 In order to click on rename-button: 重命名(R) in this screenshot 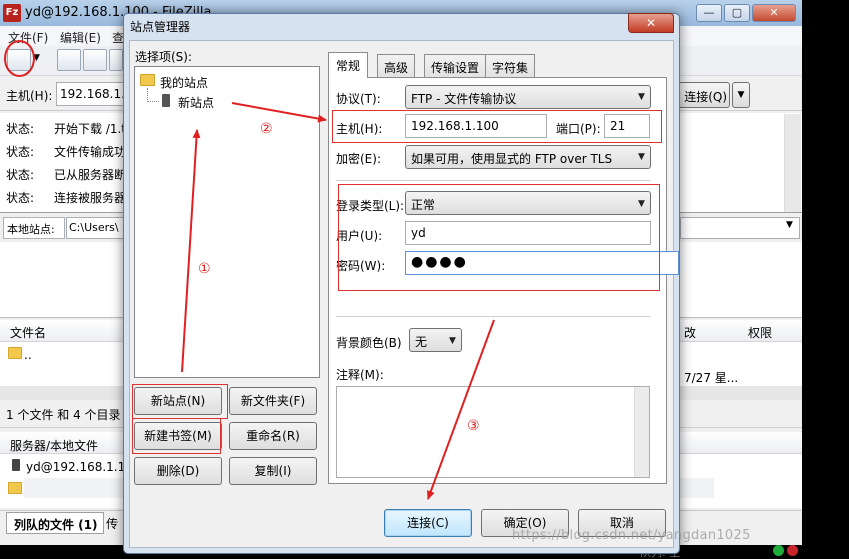, I will do `click(273, 436)`.